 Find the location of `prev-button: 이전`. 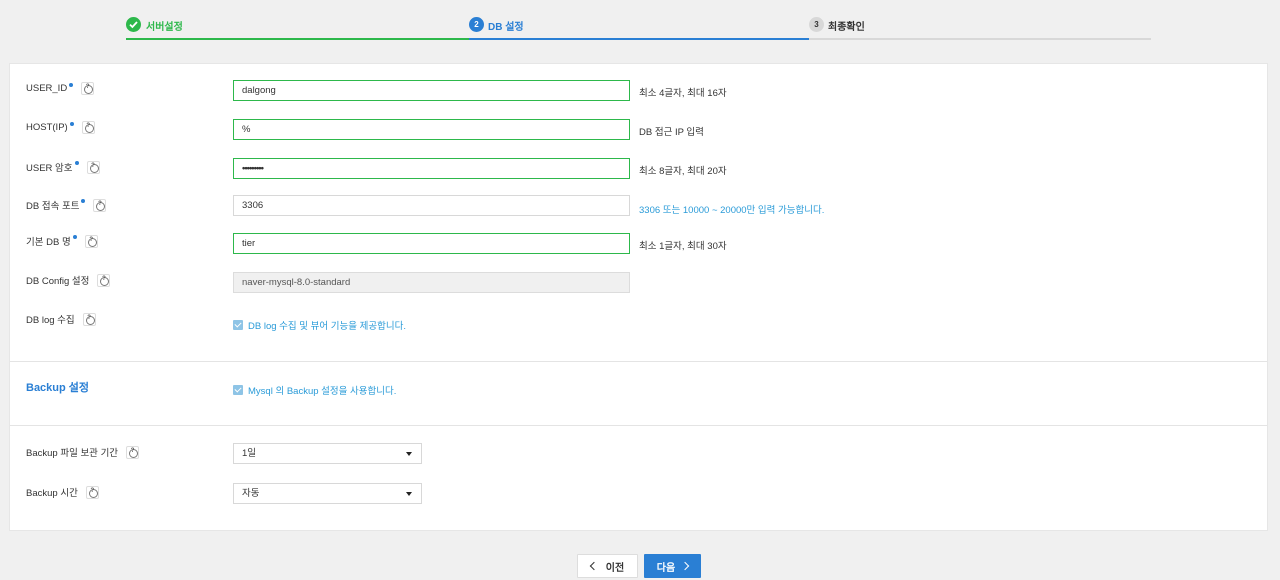

prev-button: 이전 is located at coordinates (607, 566).